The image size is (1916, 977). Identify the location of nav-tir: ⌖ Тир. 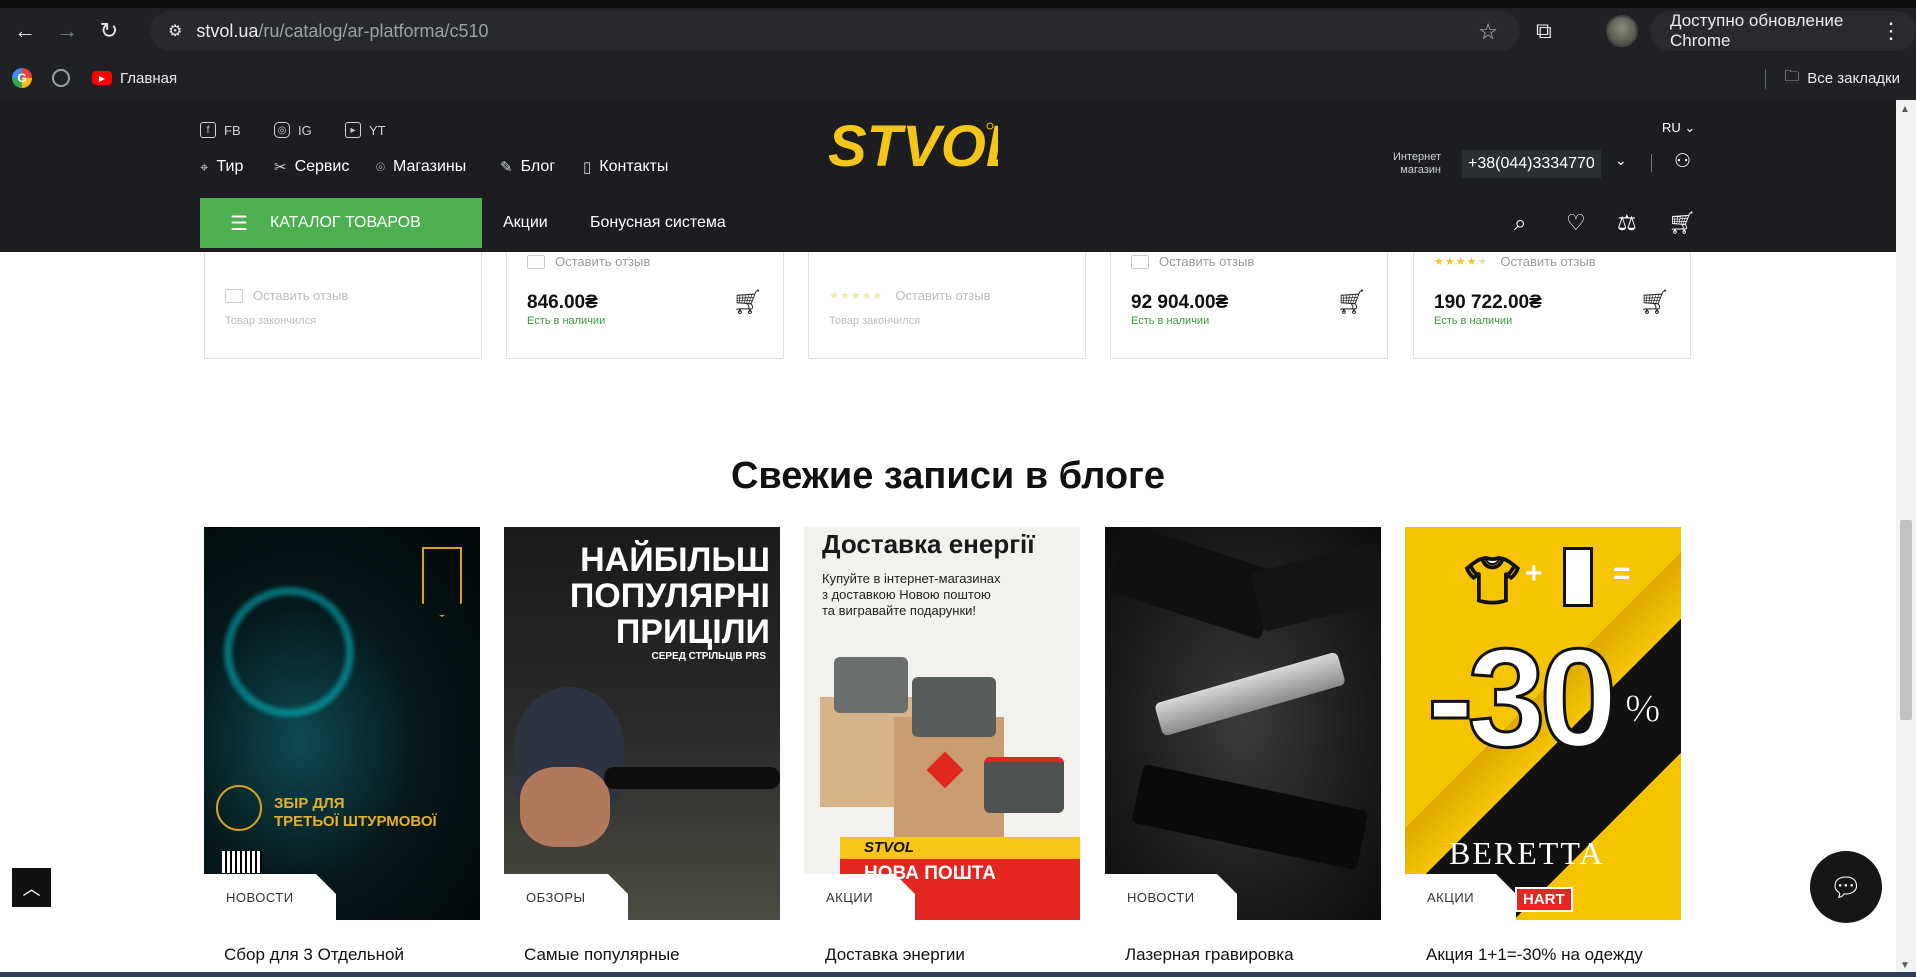
(221, 167).